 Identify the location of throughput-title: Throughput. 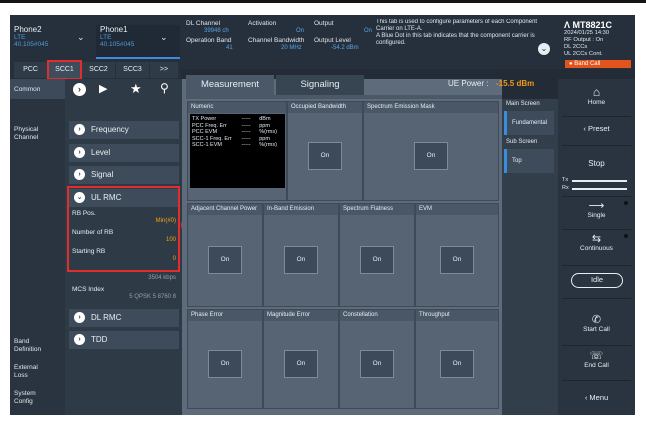
(457, 315).